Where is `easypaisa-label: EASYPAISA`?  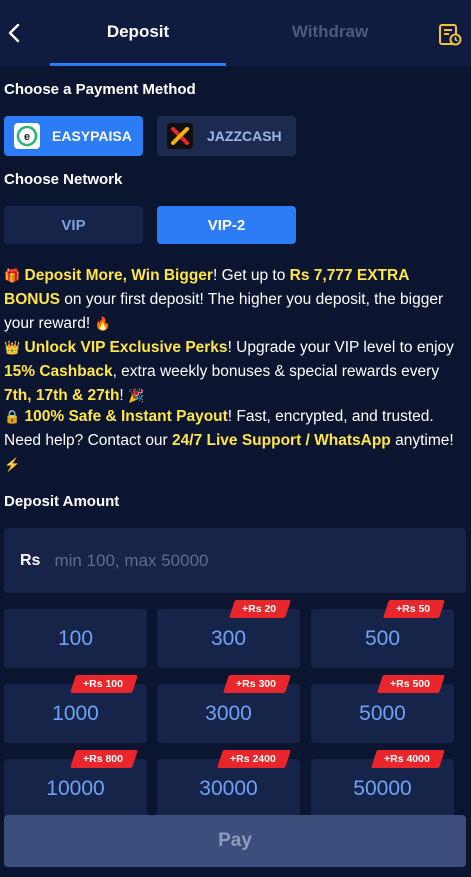
easypaisa-label: EASYPAISA is located at coordinates (92, 136).